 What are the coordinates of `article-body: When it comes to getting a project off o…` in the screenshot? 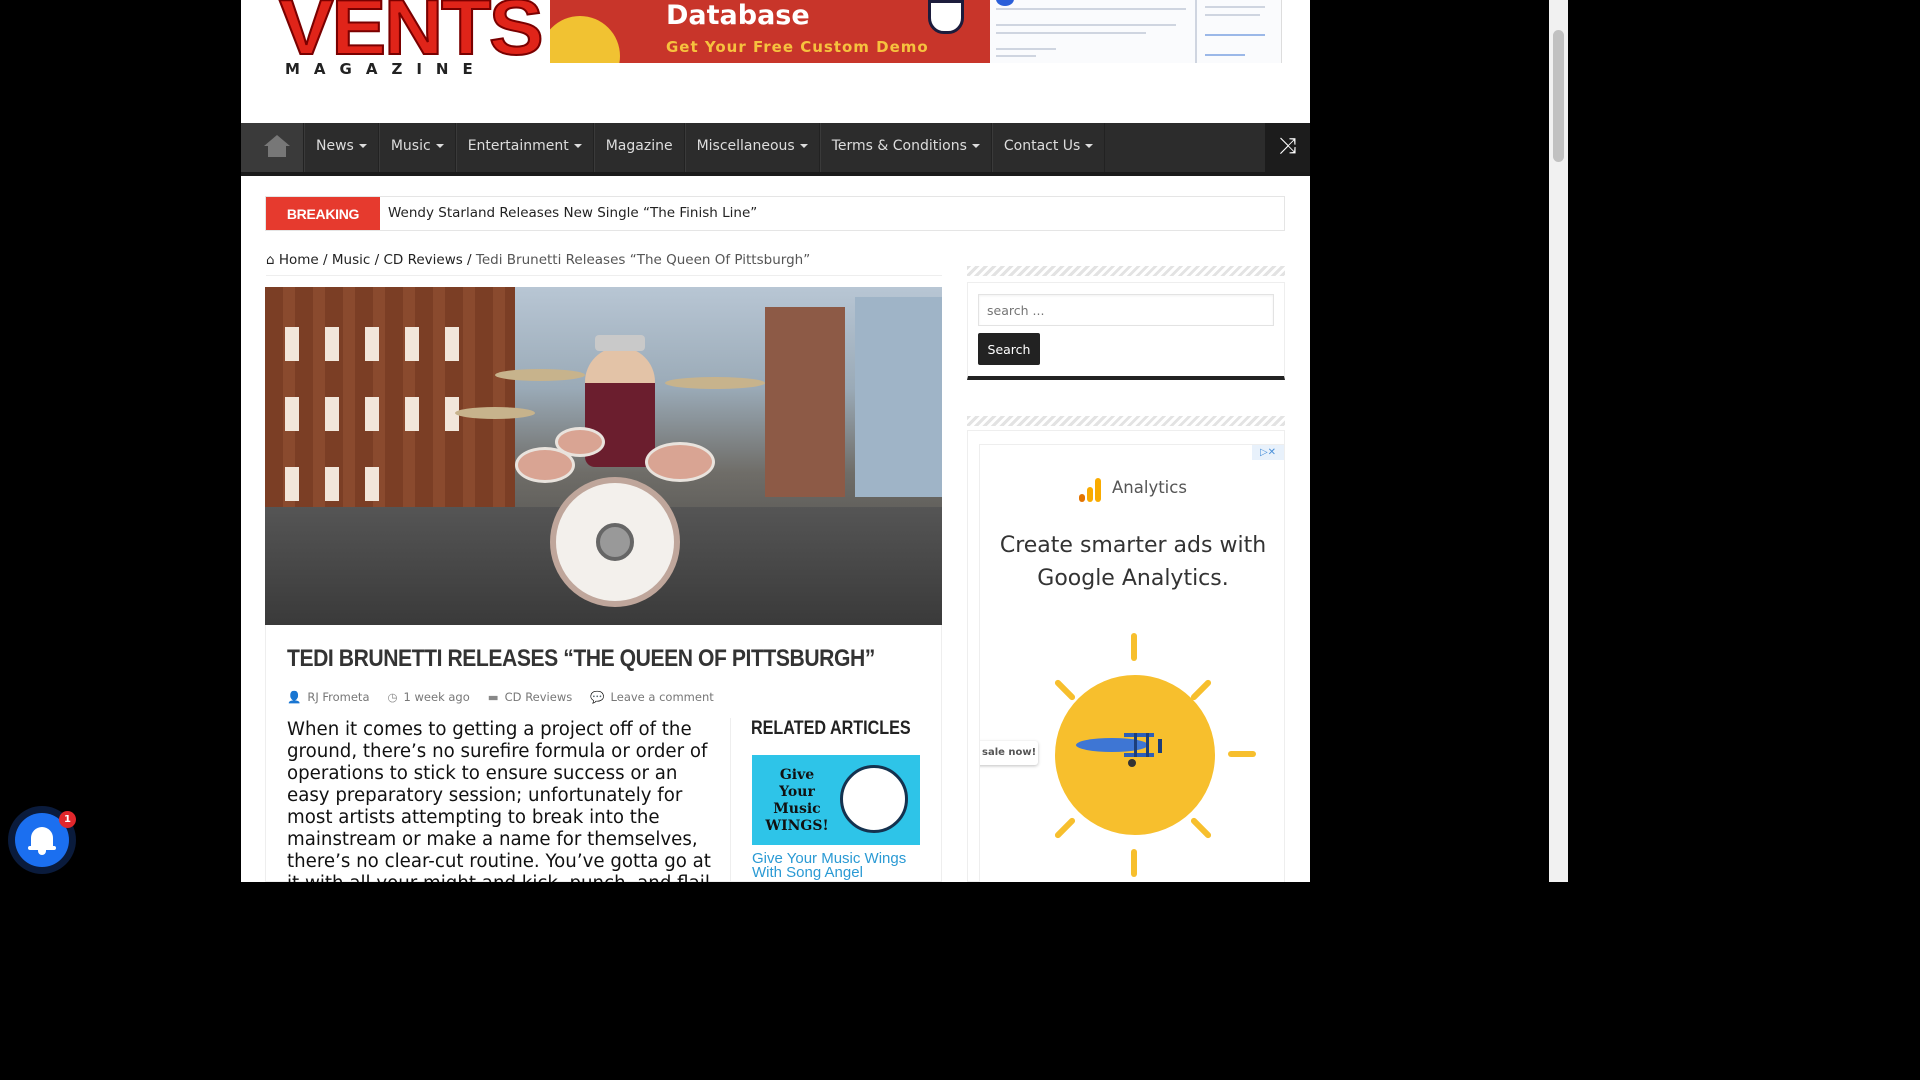 It's located at (499, 800).